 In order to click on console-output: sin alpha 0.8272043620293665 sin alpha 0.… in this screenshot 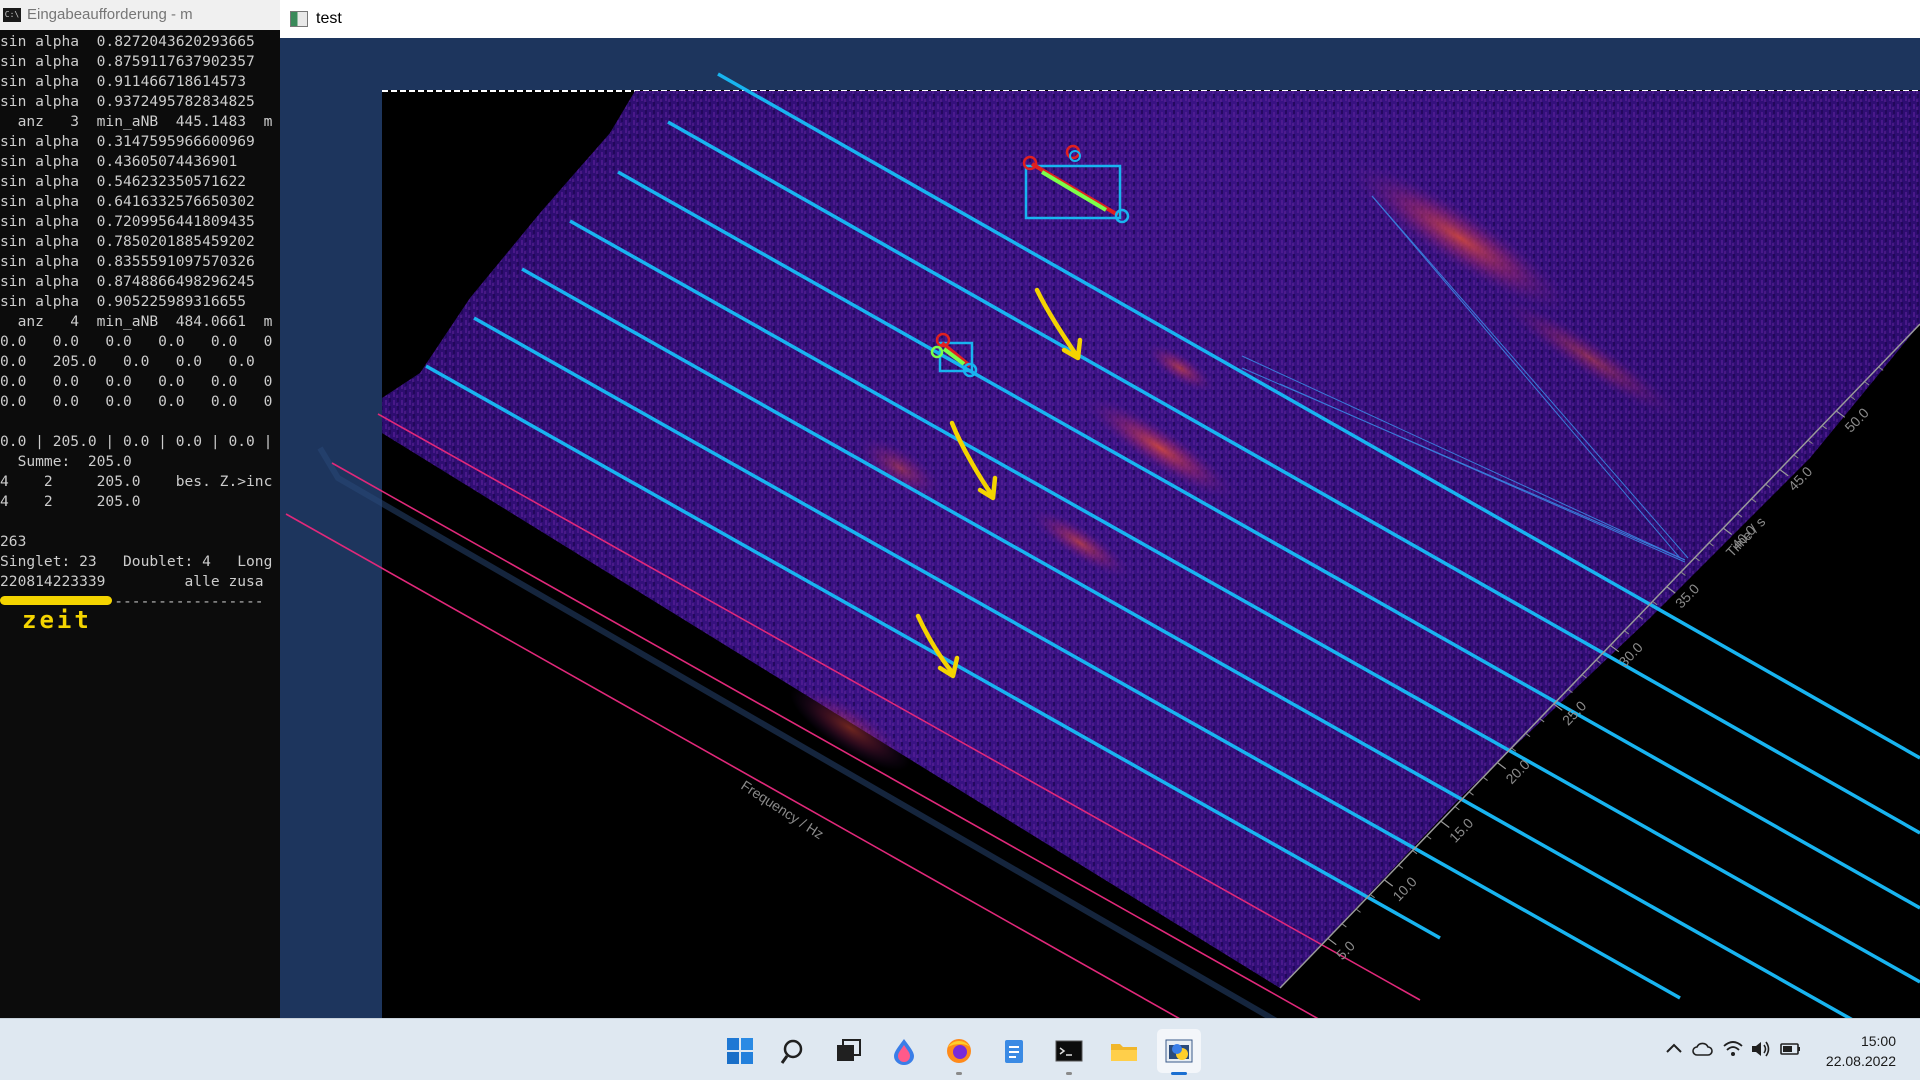, I will do `click(140, 321)`.